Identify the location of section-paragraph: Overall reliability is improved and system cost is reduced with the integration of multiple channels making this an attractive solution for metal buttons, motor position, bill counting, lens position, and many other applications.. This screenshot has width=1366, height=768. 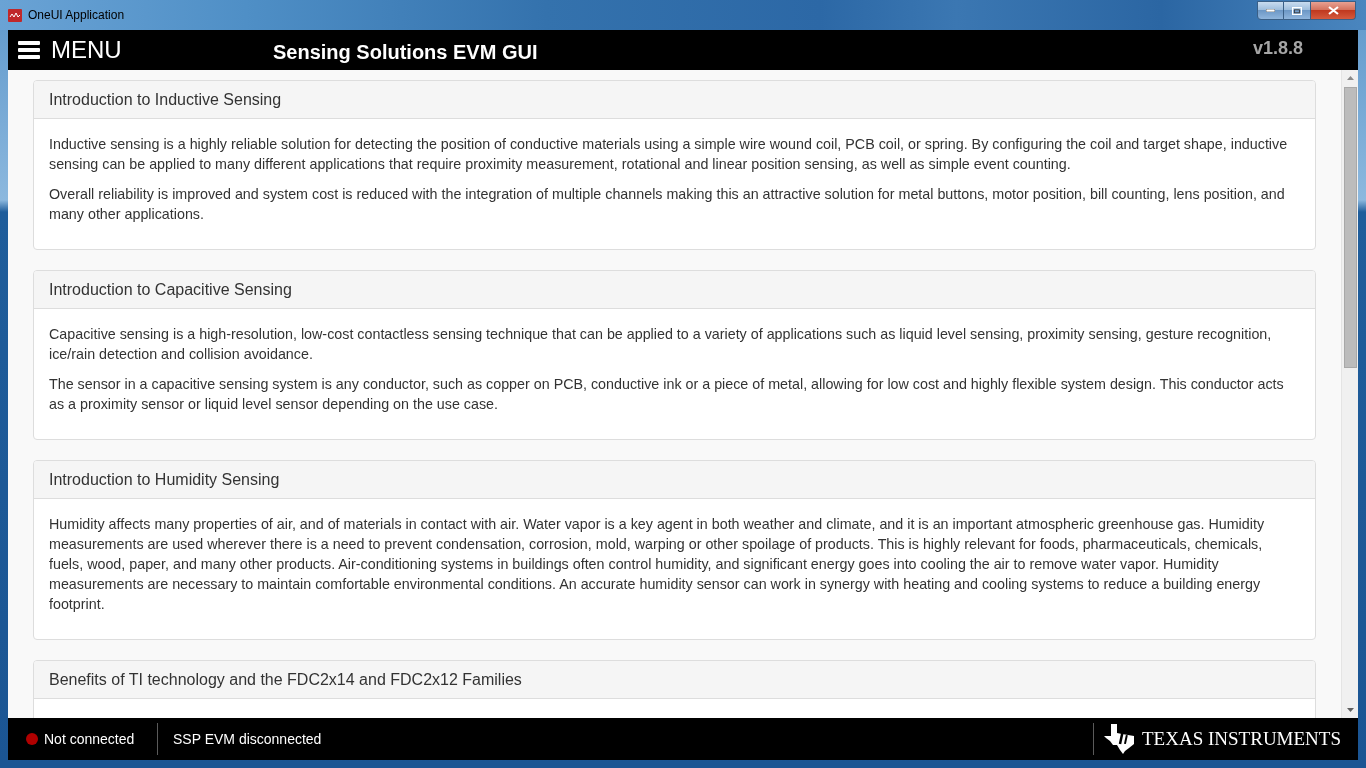
(667, 204).